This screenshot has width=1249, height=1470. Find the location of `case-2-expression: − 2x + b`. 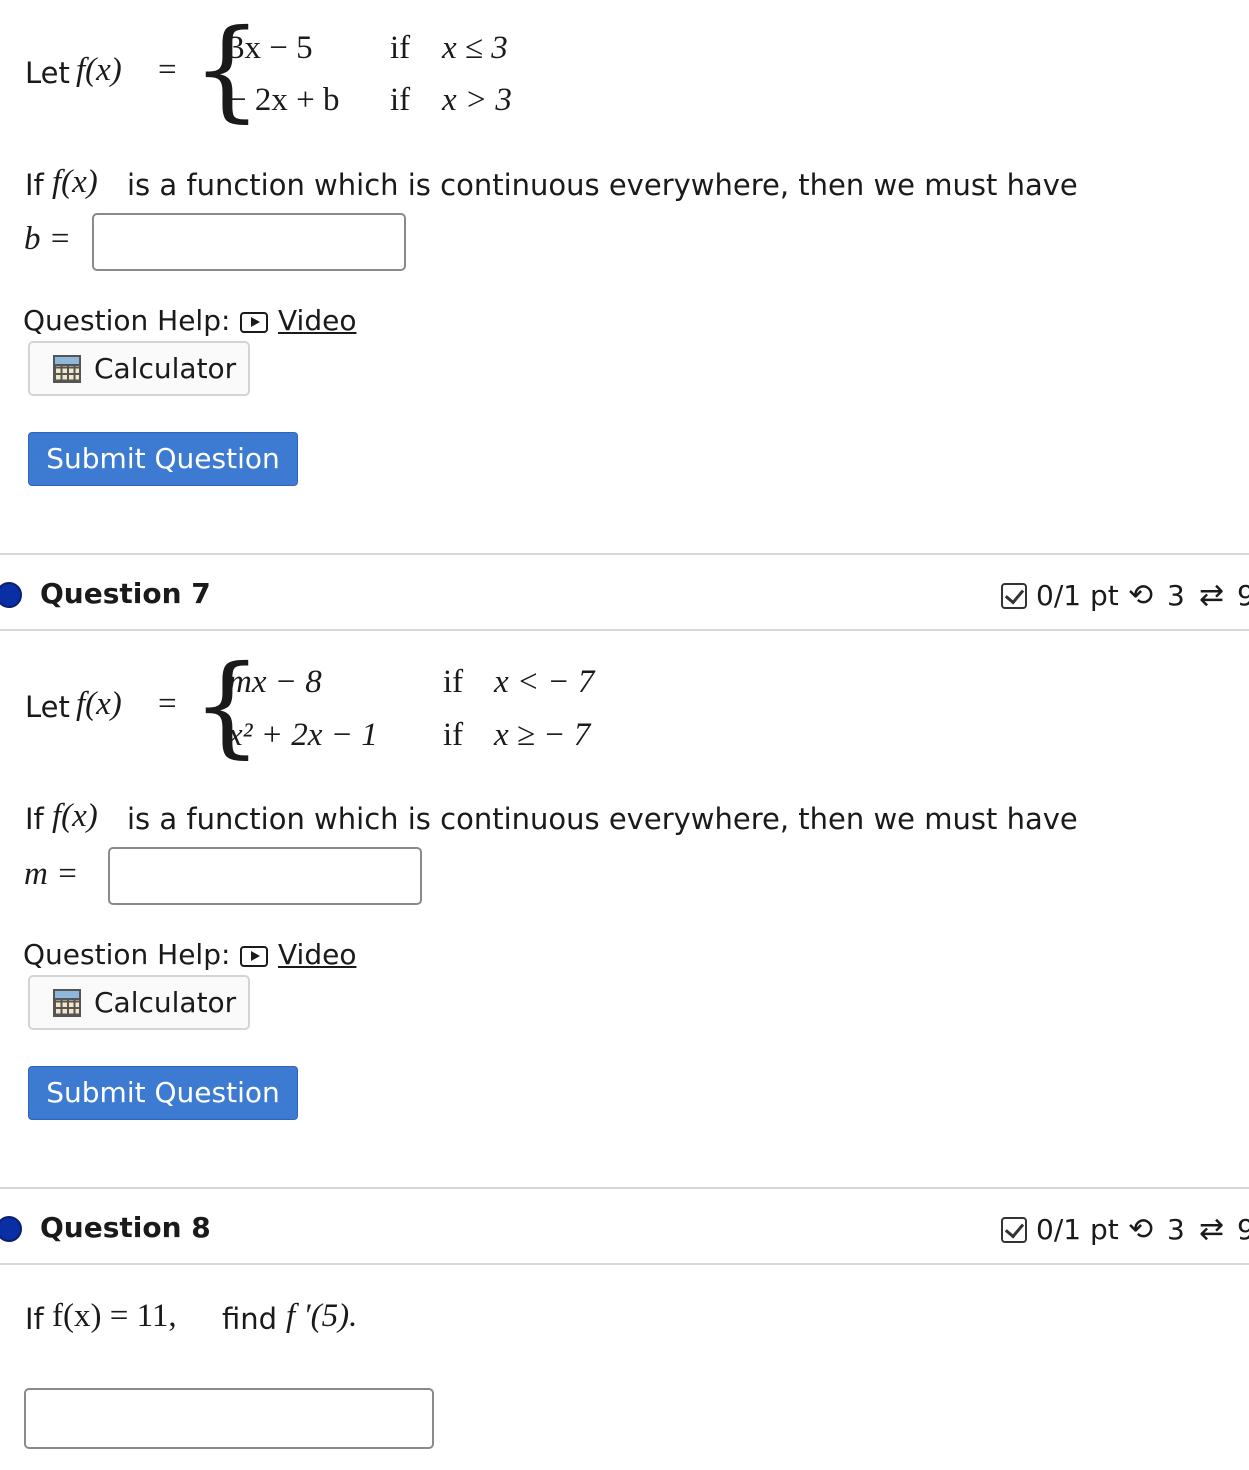

case-2-expression: − 2x + b is located at coordinates (284, 100).